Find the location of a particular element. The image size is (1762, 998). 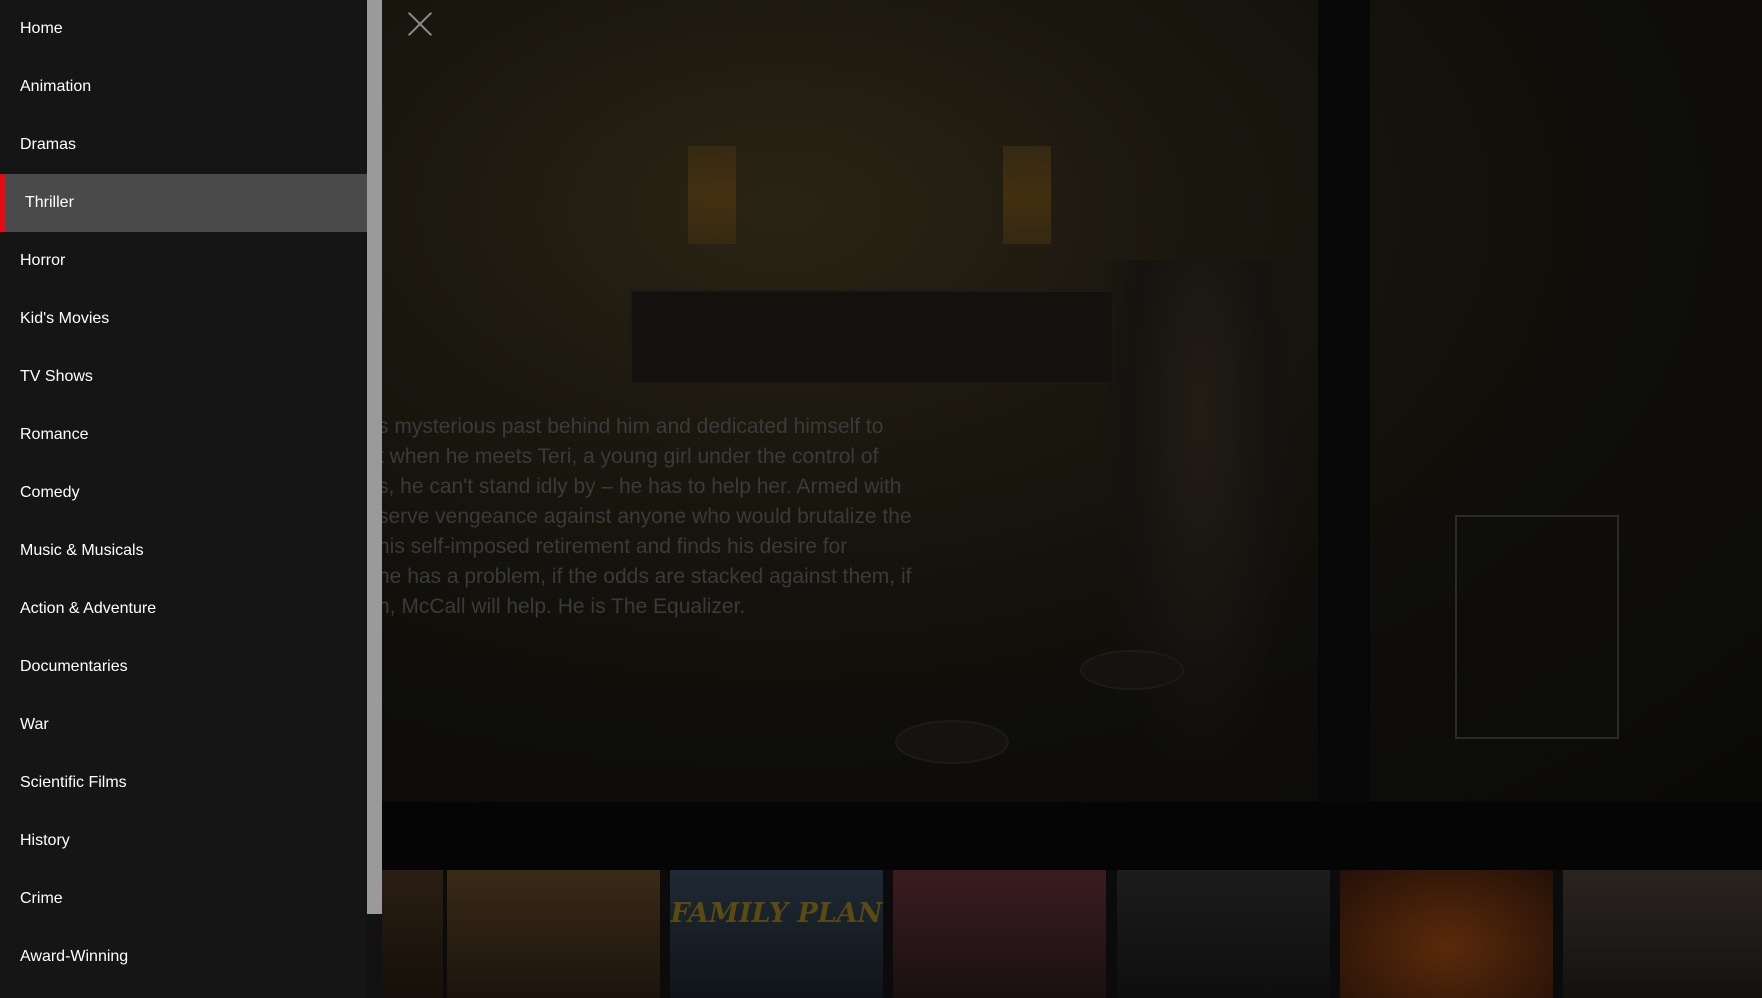

backdrop-pillar is located at coordinates (1344, 401).